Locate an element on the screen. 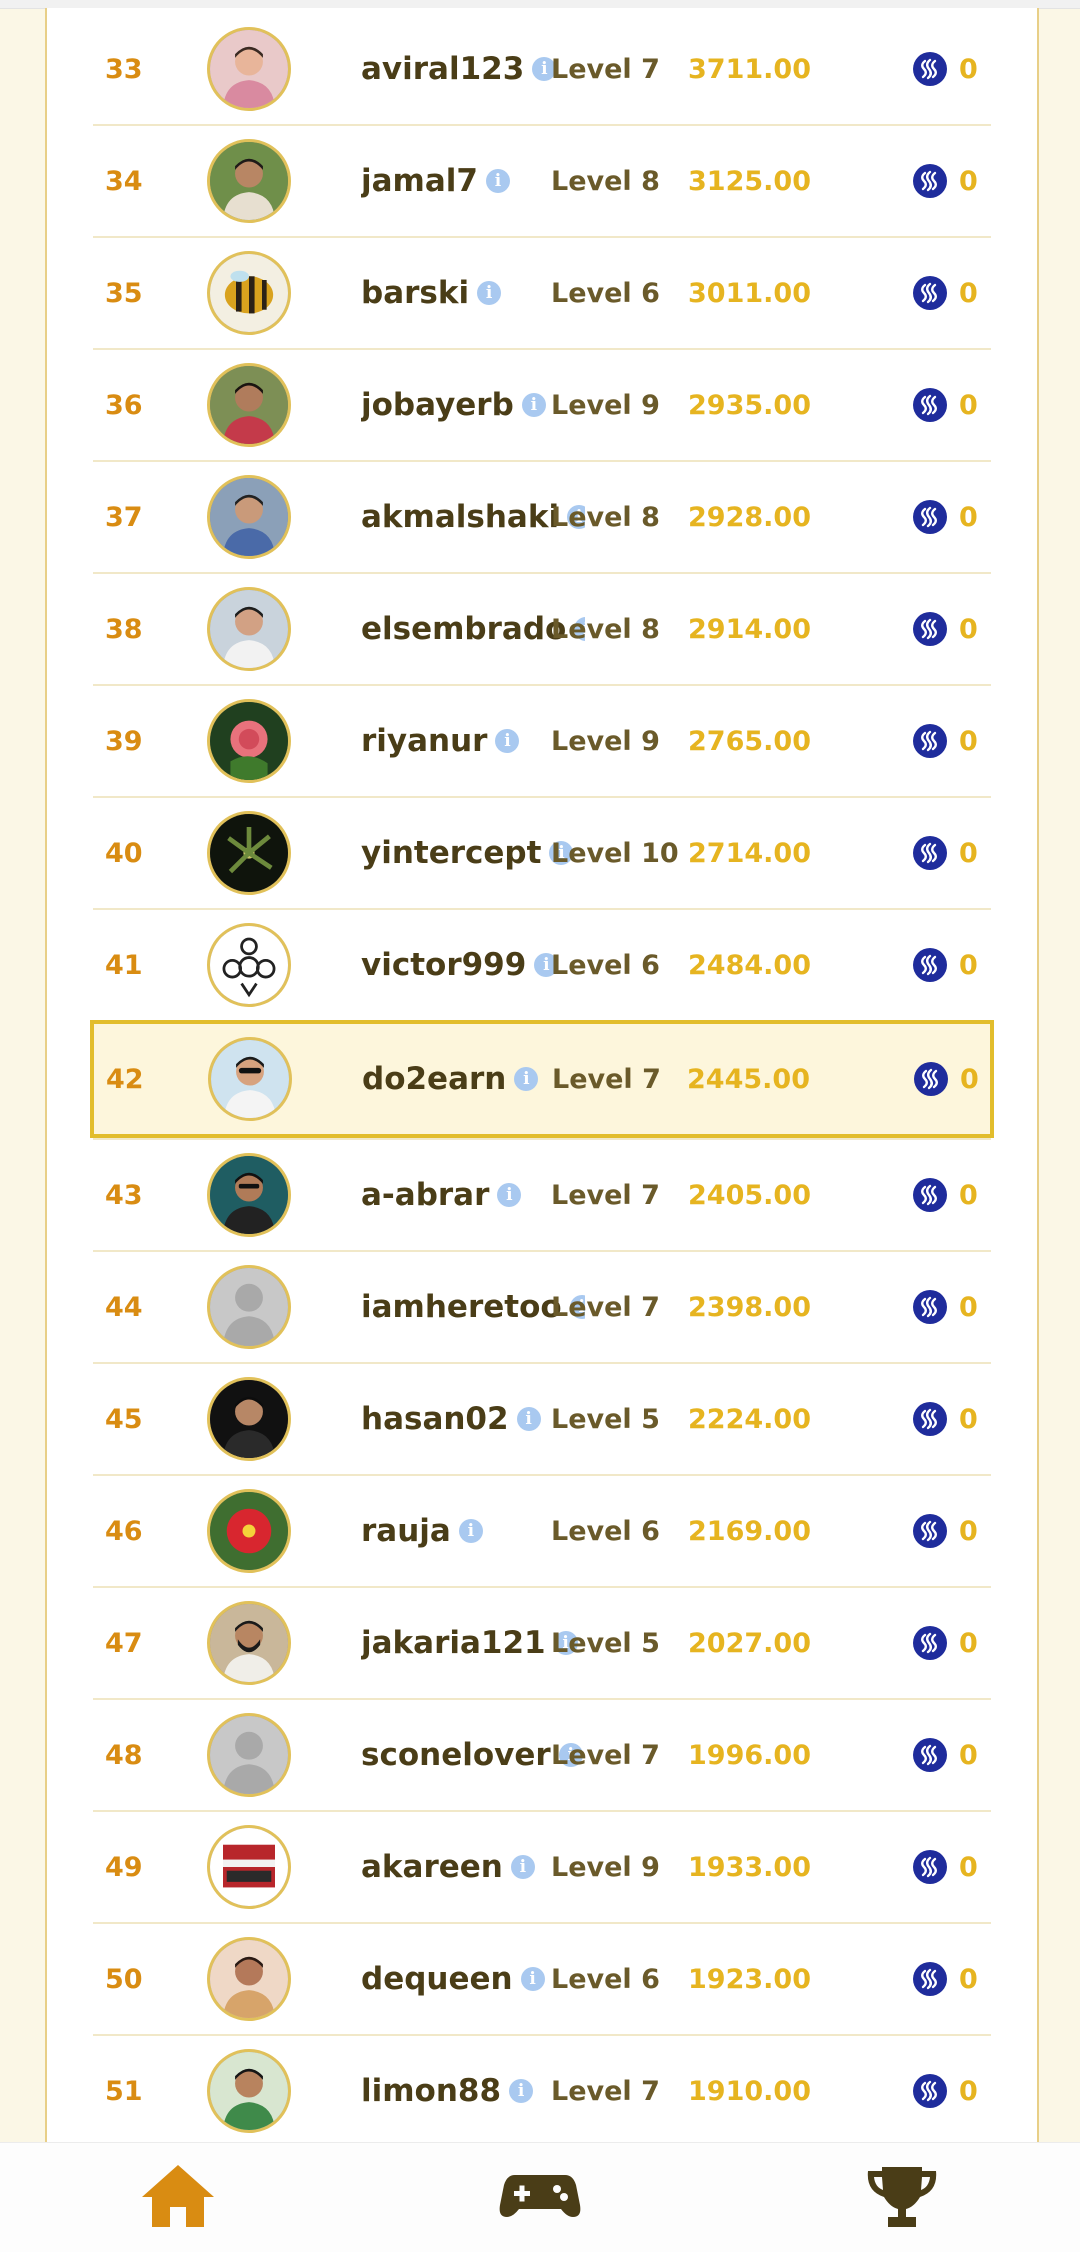  username: iamheretoo is located at coordinates (461, 1307).